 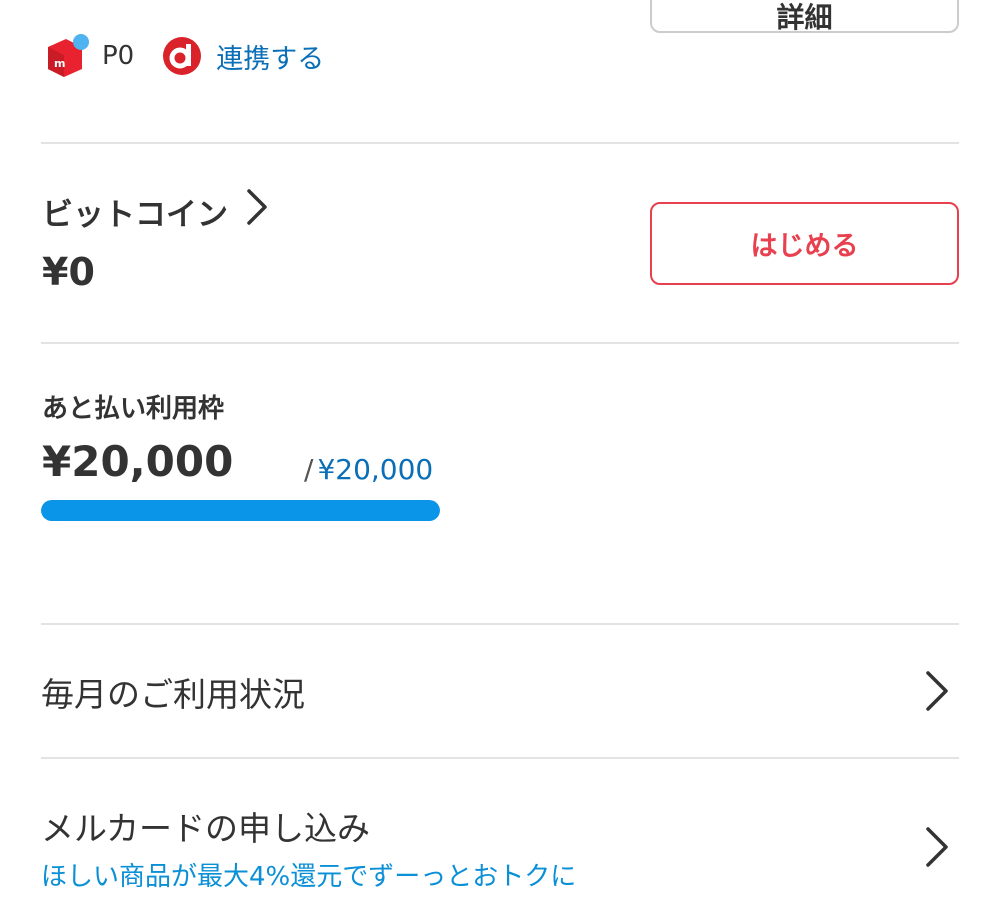 I want to click on credit-slash: /, so click(x=309, y=469).